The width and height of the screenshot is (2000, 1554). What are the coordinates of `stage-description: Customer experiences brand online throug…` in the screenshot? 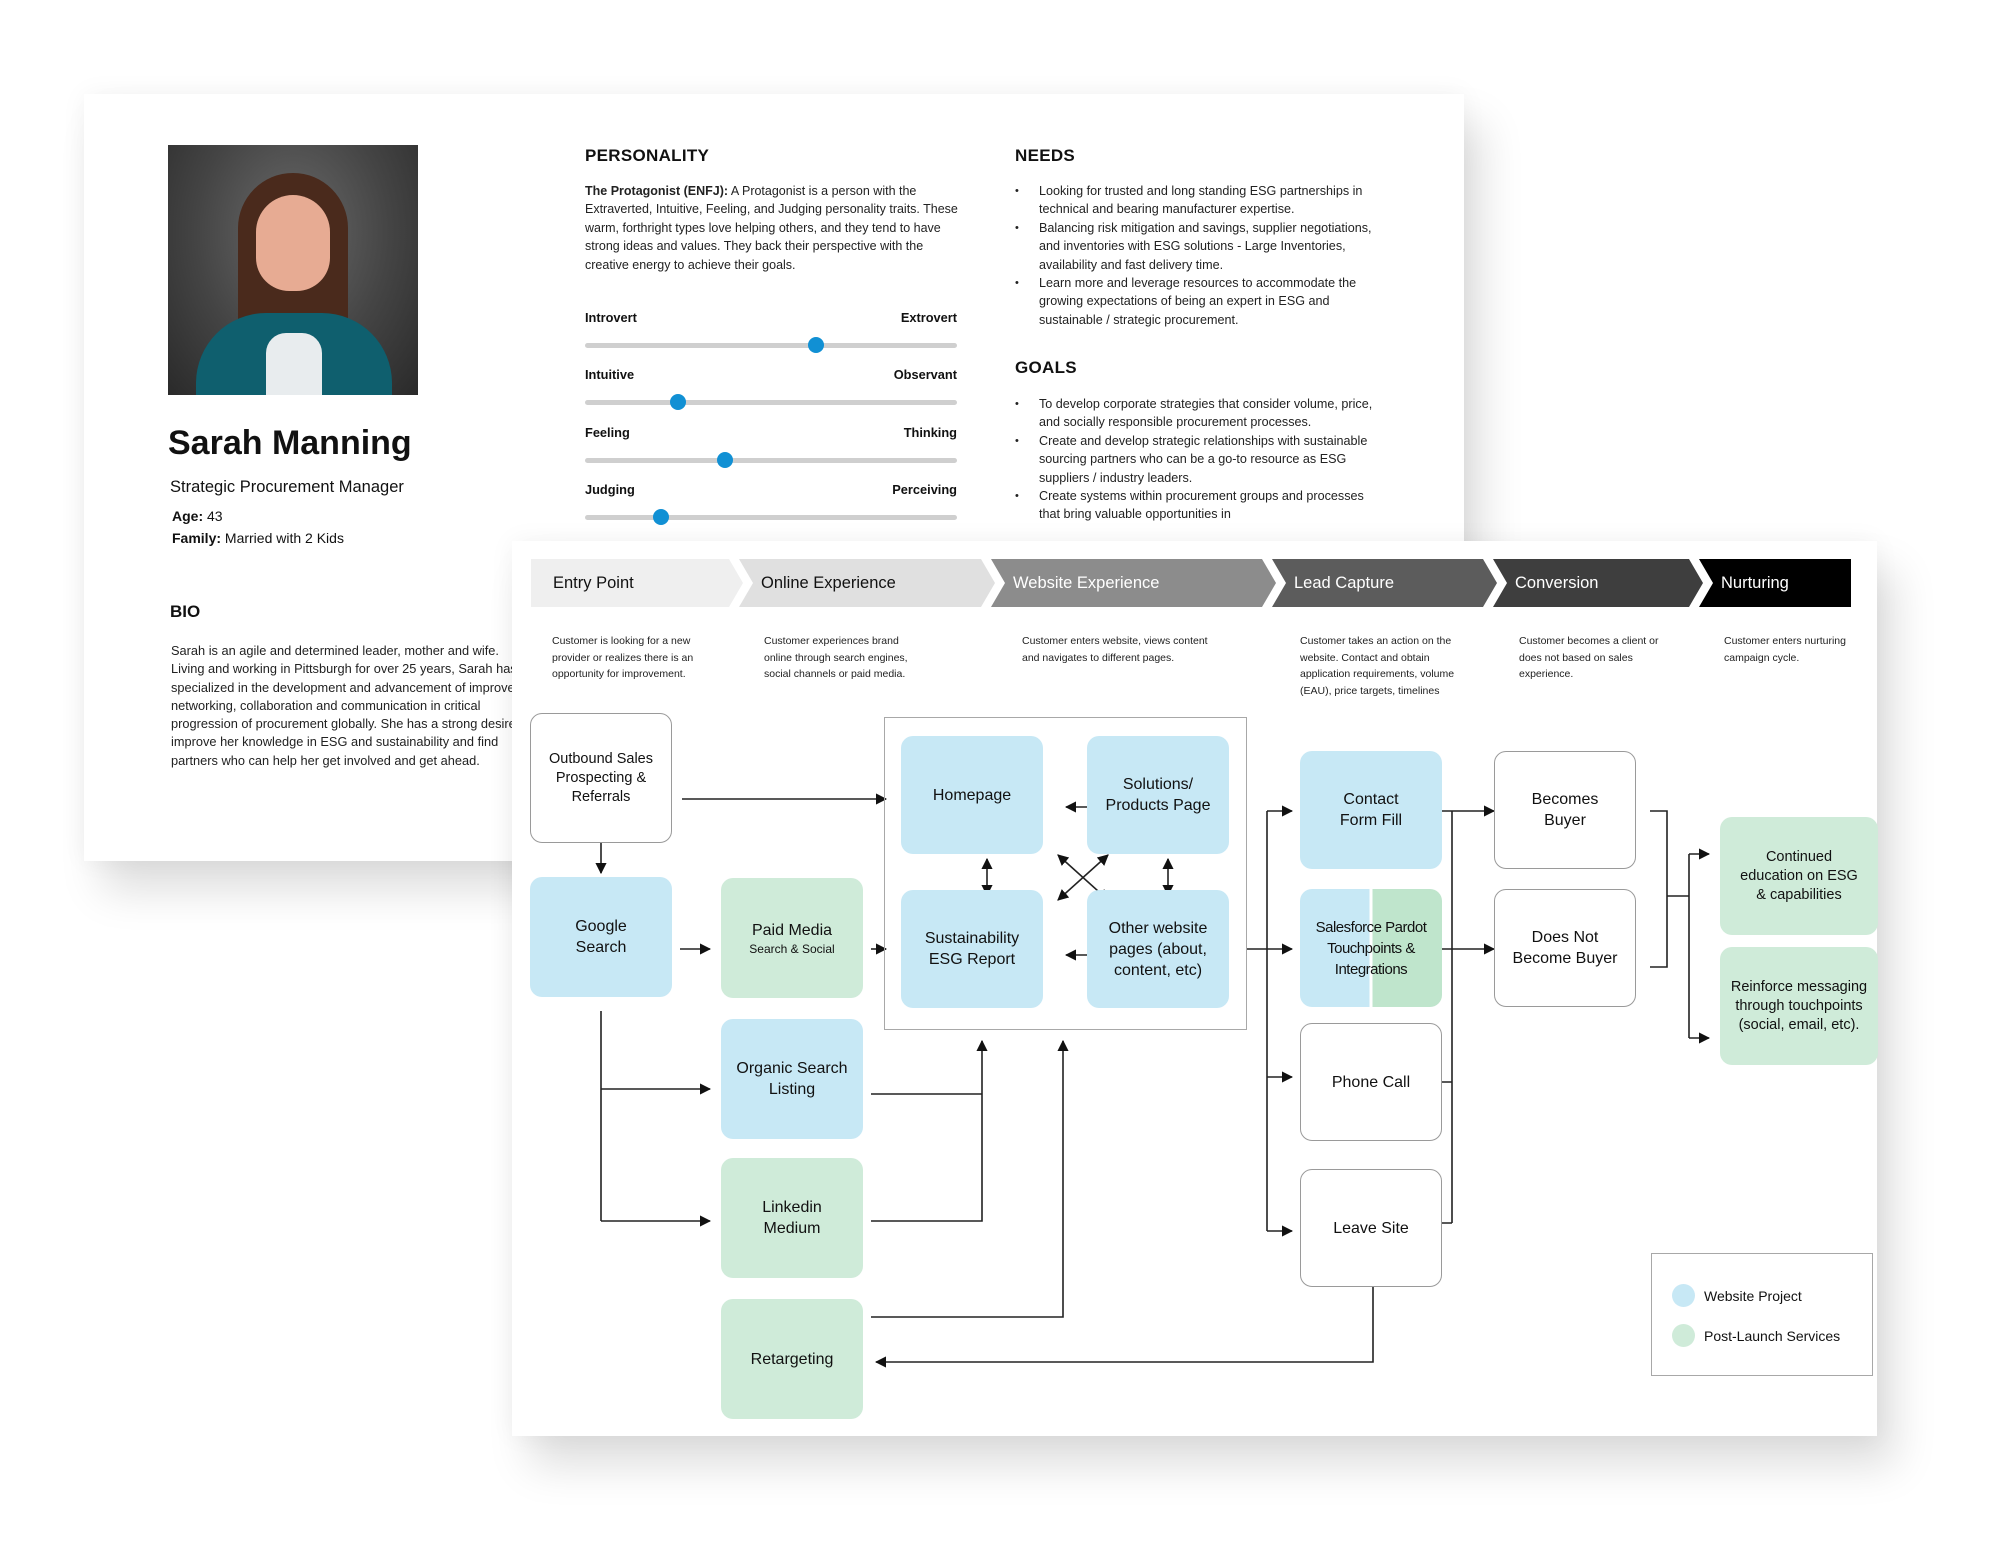 It's located at (836, 657).